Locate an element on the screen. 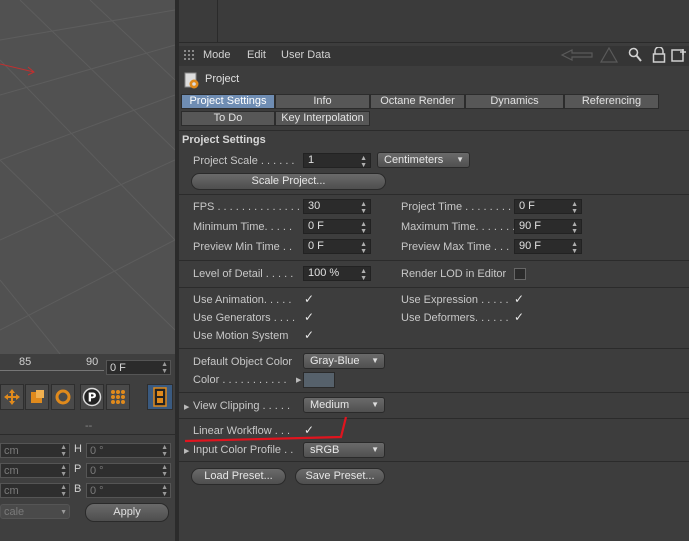 The height and width of the screenshot is (541, 689). tab-info: Info is located at coordinates (322, 101).